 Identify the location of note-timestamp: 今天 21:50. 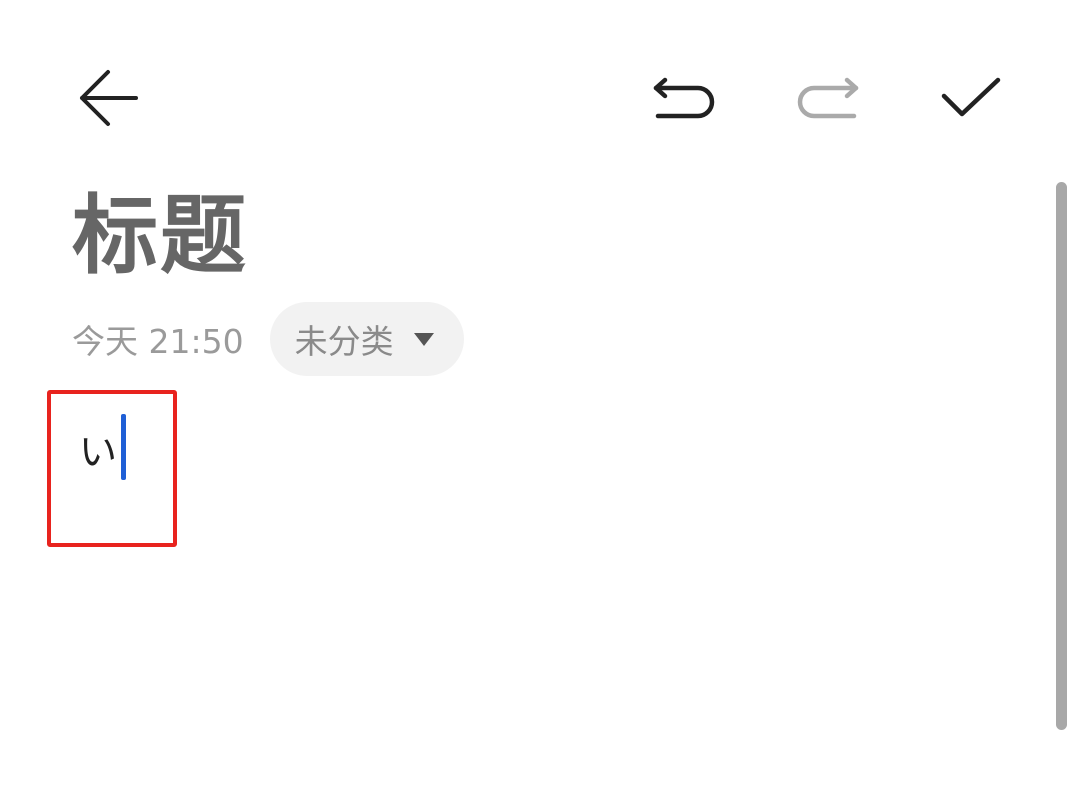
(158, 341).